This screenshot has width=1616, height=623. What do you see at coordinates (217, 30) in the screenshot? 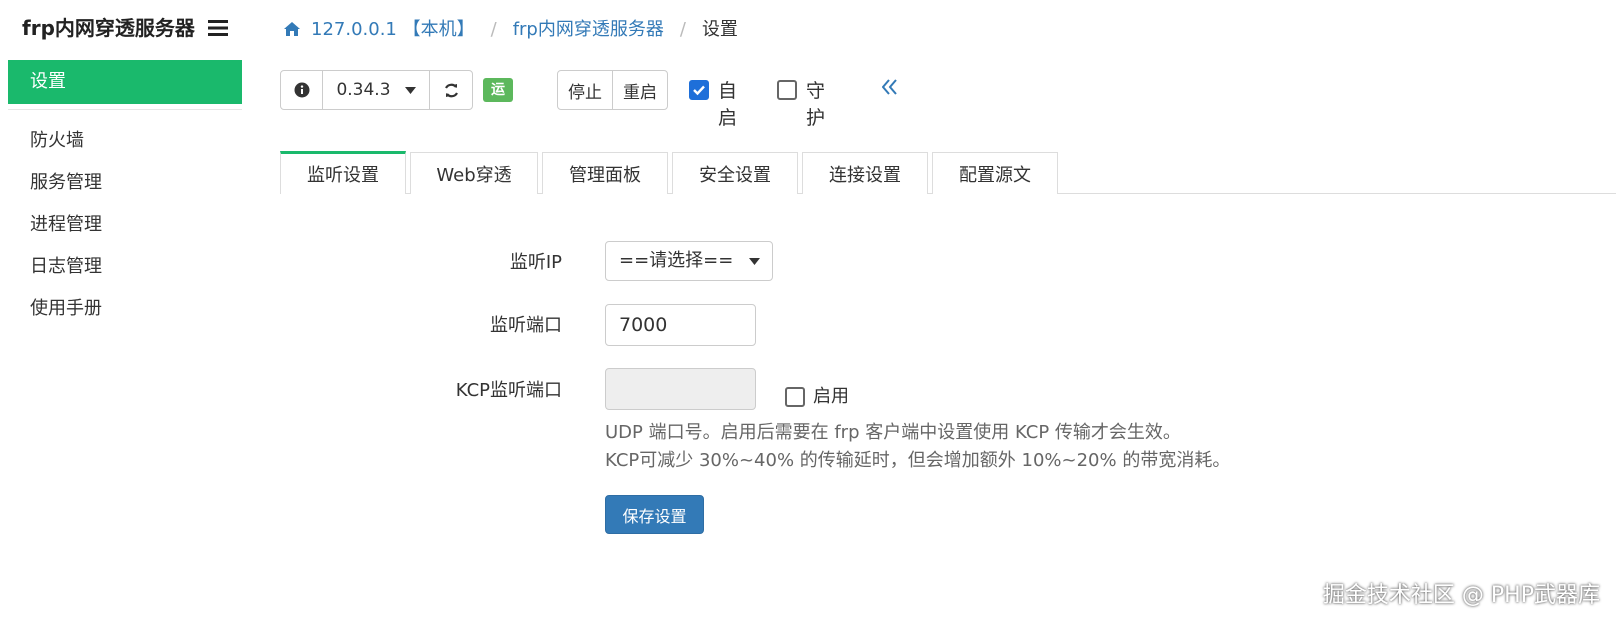
I see `hamburger-icon` at bounding box center [217, 30].